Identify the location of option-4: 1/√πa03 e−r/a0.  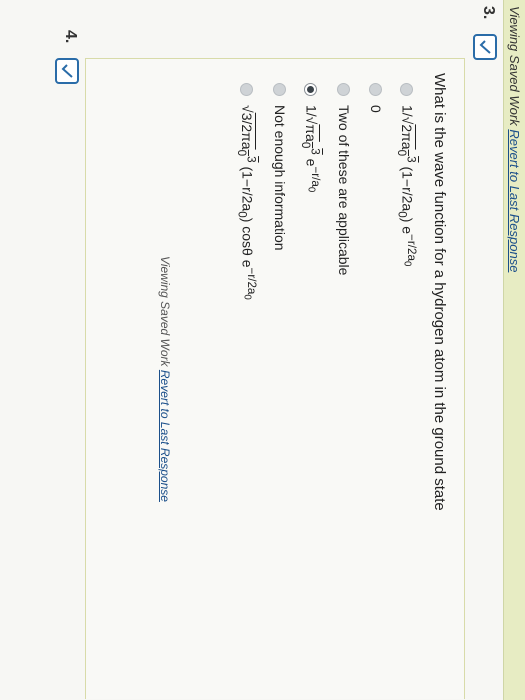
(311, 137).